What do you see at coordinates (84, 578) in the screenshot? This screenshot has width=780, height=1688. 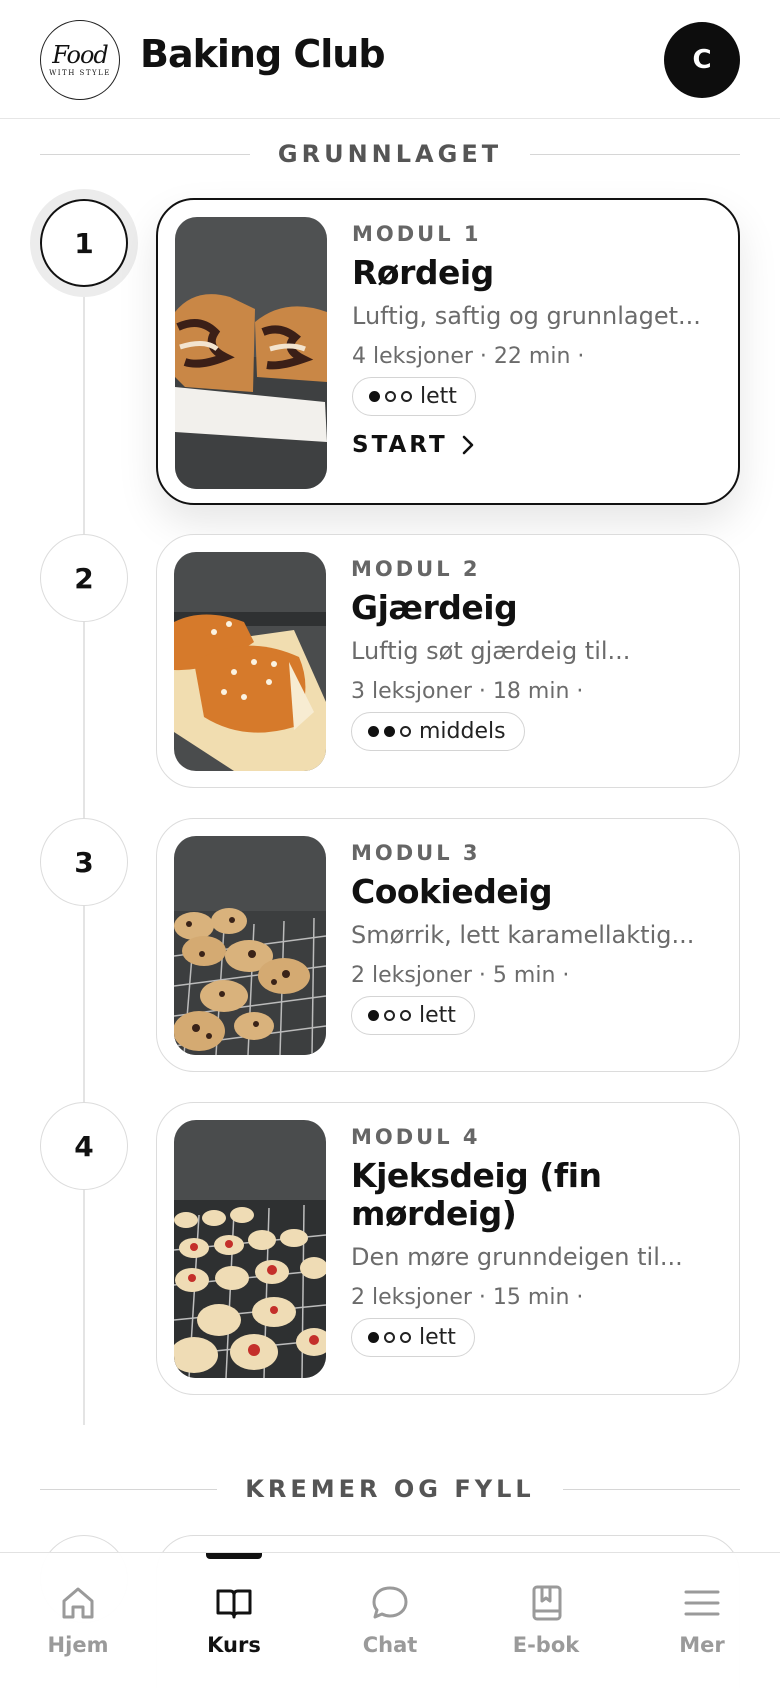 I see `module-step-marker: 2` at bounding box center [84, 578].